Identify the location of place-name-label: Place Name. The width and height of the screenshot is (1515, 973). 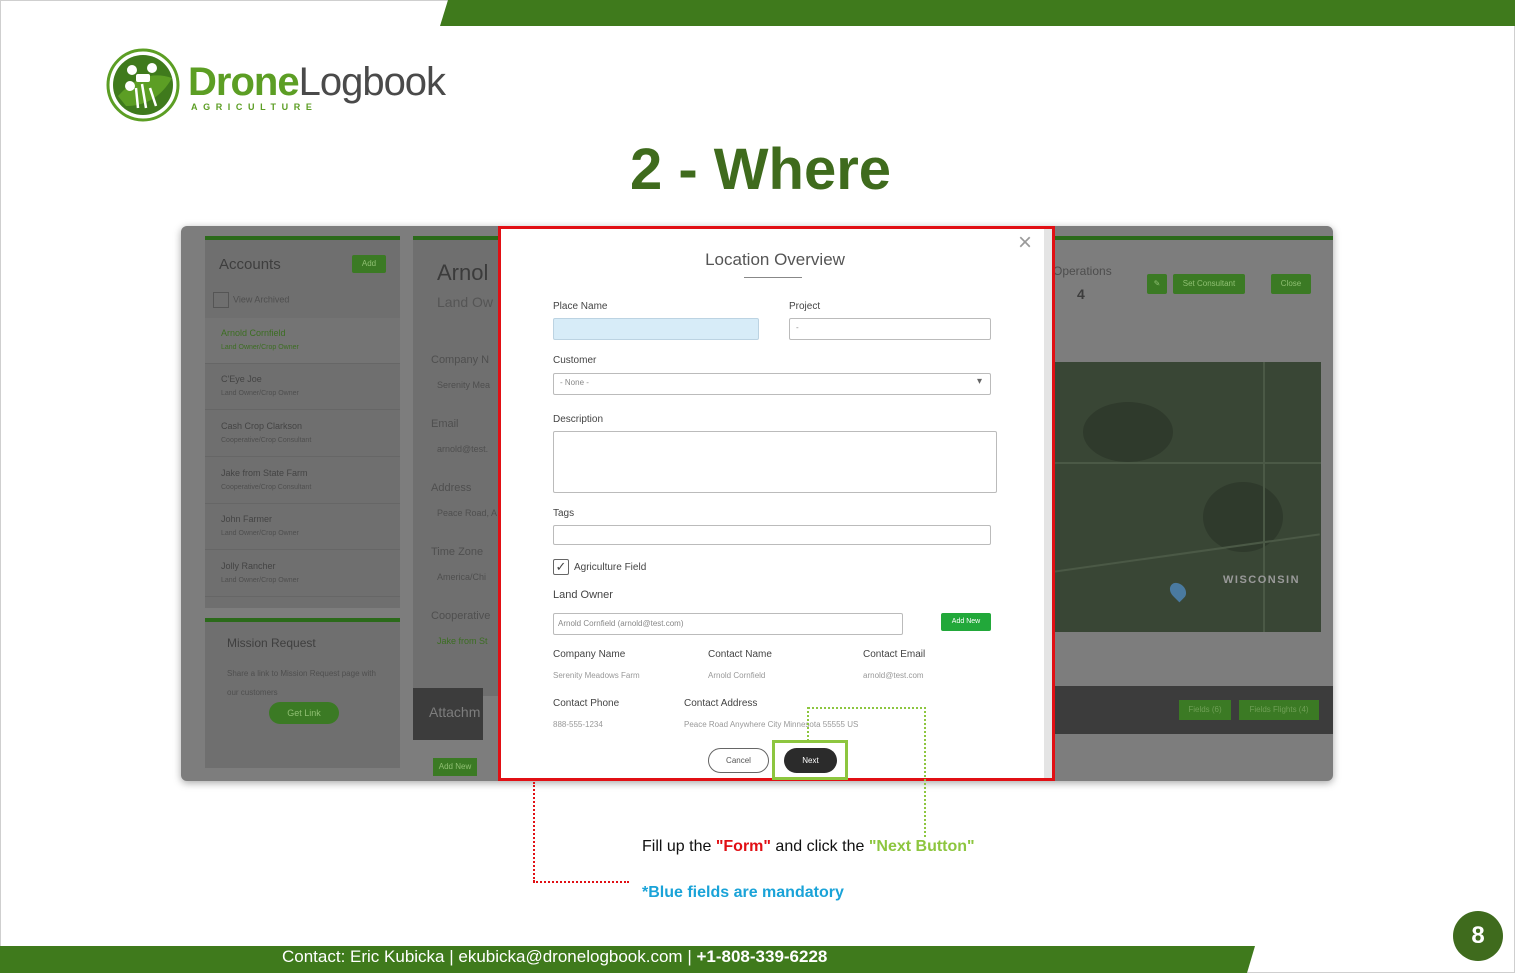
(580, 306).